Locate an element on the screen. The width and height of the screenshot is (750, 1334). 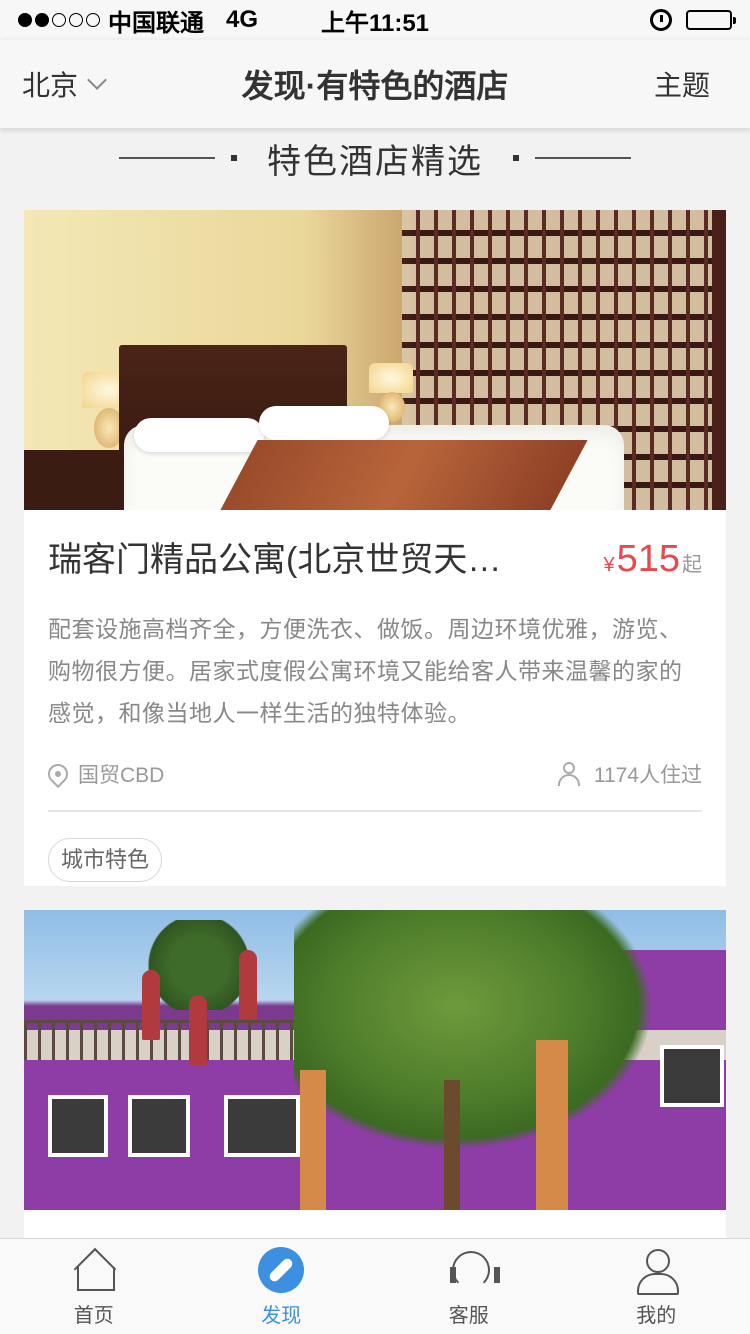
city-label: 北京 is located at coordinates (50, 85).